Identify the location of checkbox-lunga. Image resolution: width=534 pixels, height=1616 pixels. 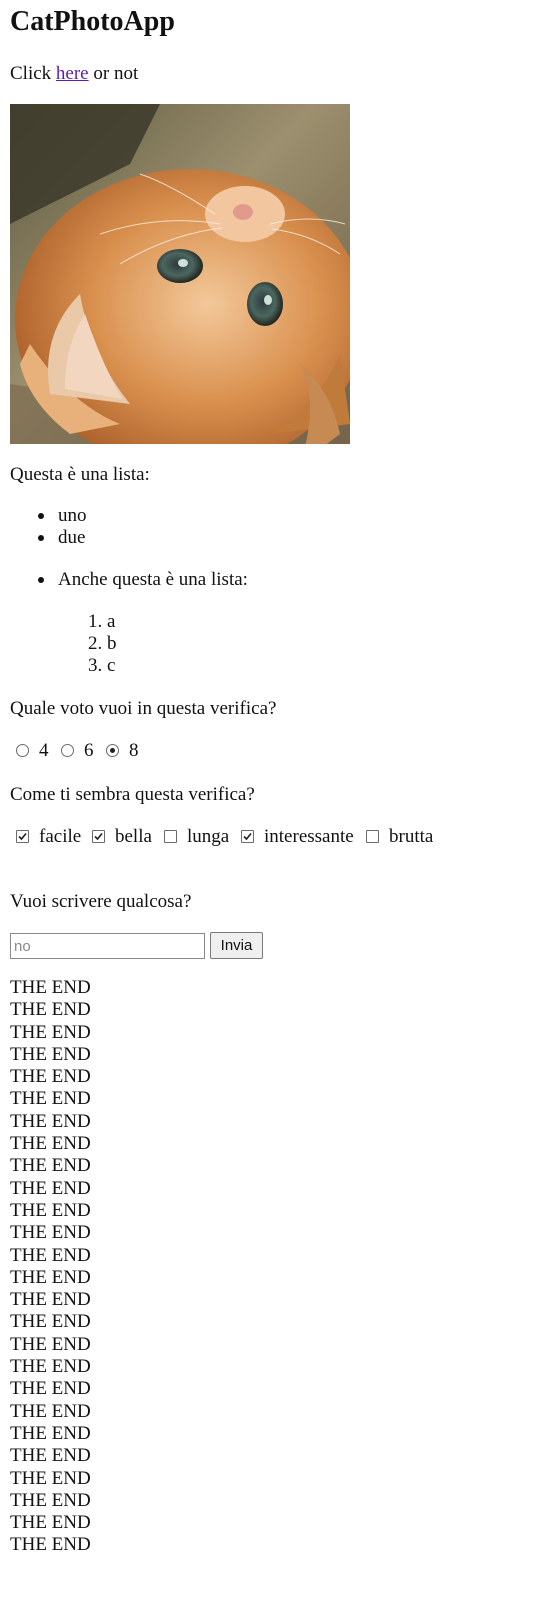
(170, 836).